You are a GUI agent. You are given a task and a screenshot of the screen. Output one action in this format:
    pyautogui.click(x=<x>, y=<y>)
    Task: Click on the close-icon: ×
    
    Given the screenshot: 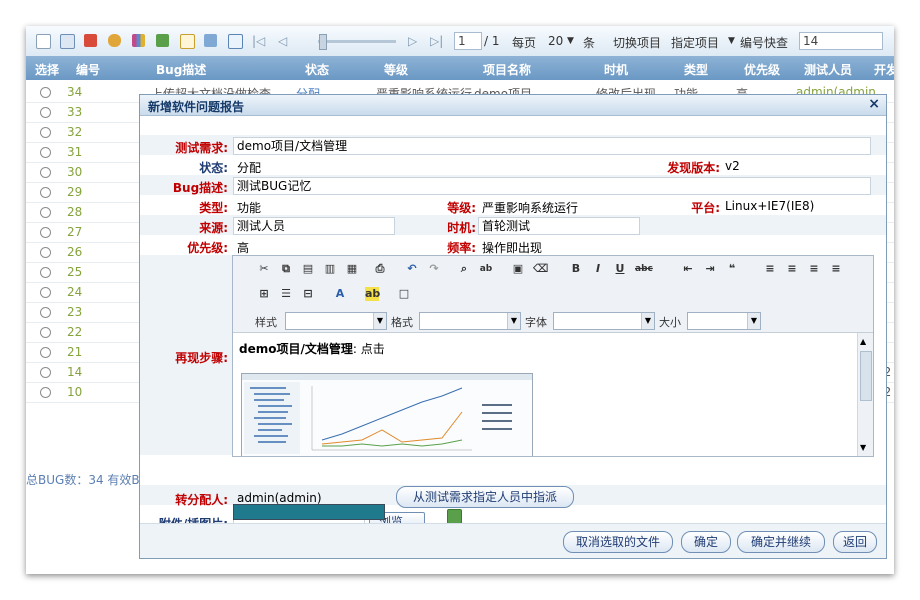 What is the action you would take?
    pyautogui.click(x=874, y=104)
    